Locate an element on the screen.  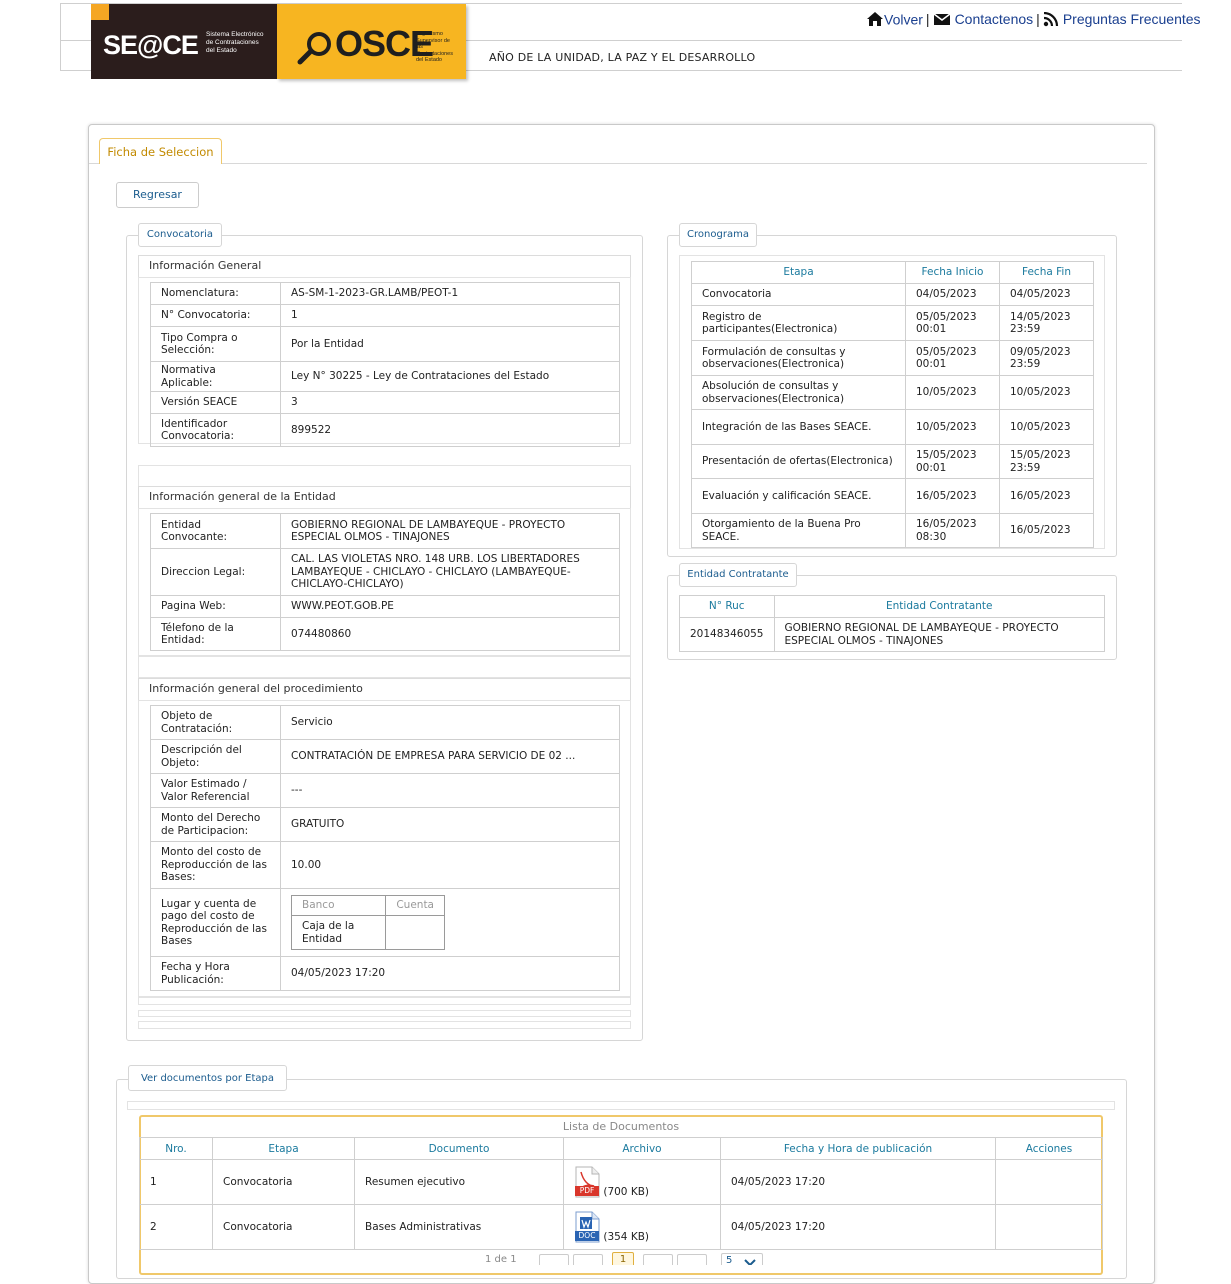
home-icon is located at coordinates (875, 19).